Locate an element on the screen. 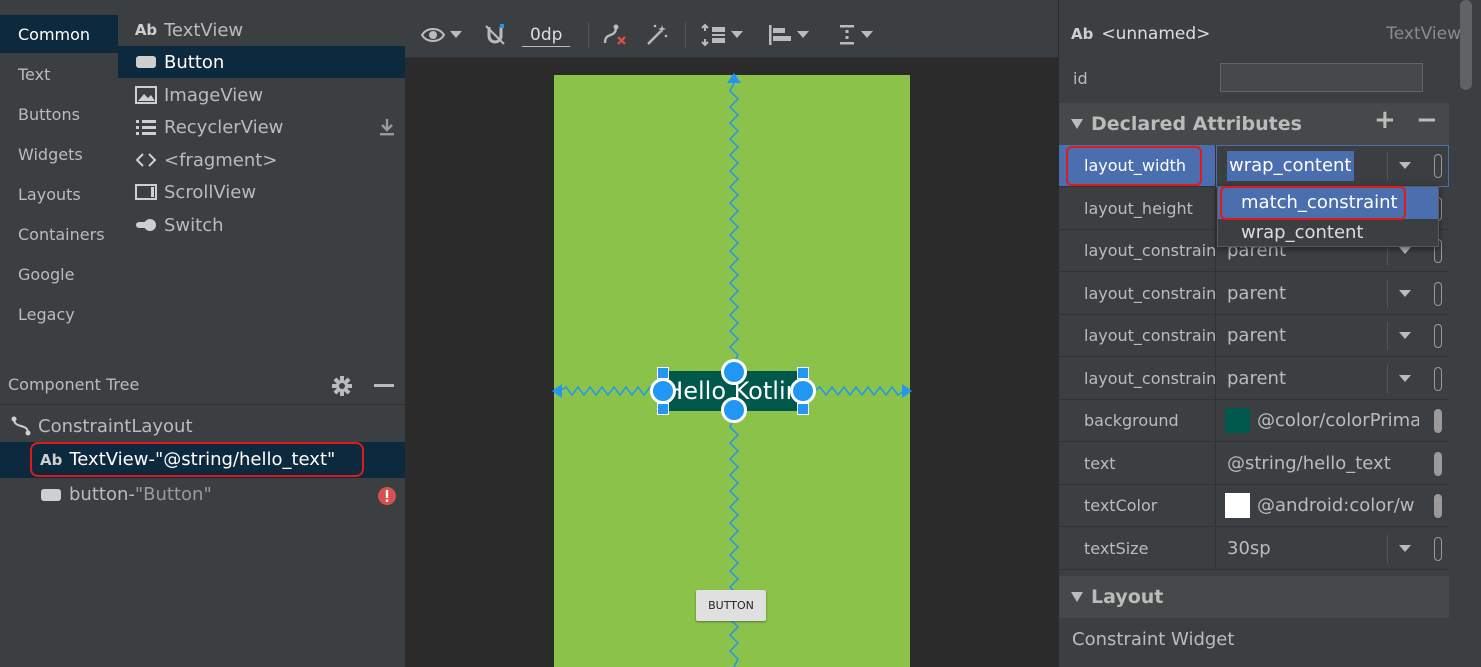 This screenshot has width=1481, height=667. scrollview-icon is located at coordinates (146, 192).